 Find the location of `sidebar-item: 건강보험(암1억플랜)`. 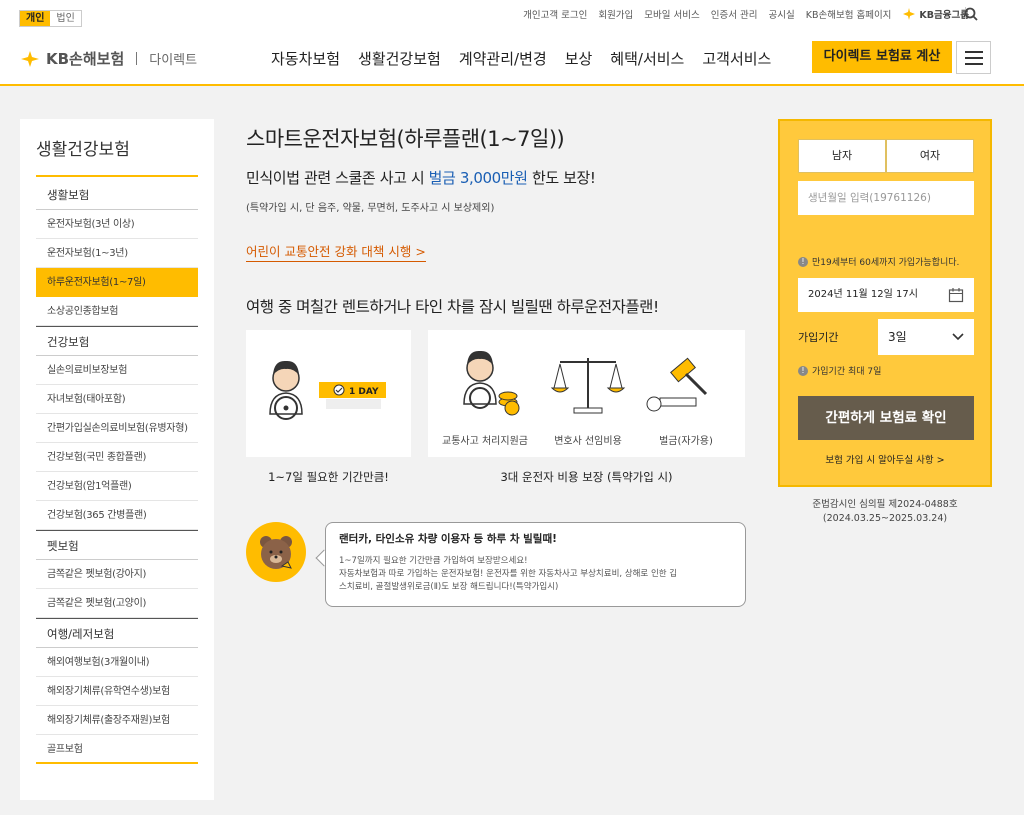

sidebar-item: 건강보험(암1억플랜) is located at coordinates (117, 486).